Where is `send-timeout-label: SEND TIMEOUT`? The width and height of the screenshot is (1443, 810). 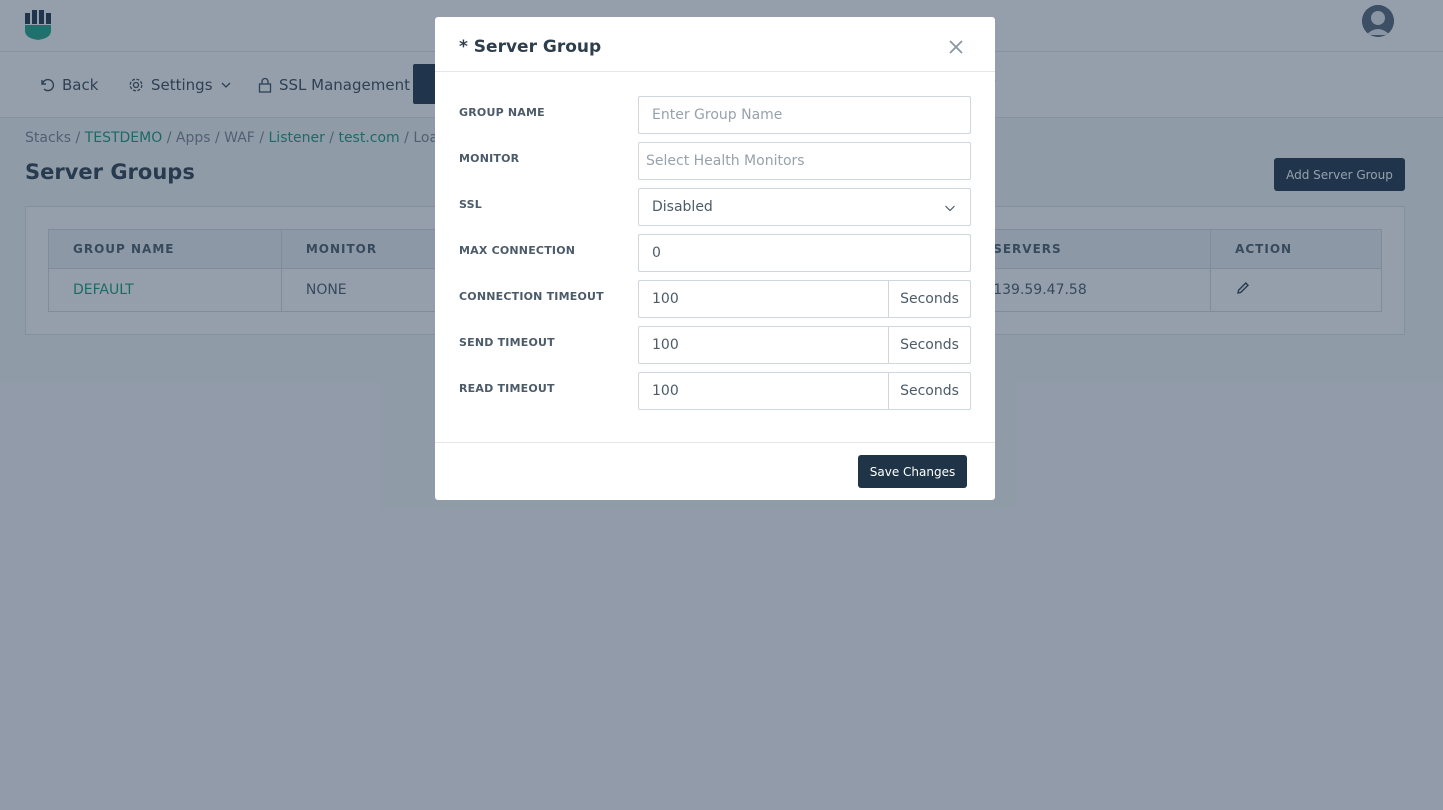
send-timeout-label: SEND TIMEOUT is located at coordinates (507, 342).